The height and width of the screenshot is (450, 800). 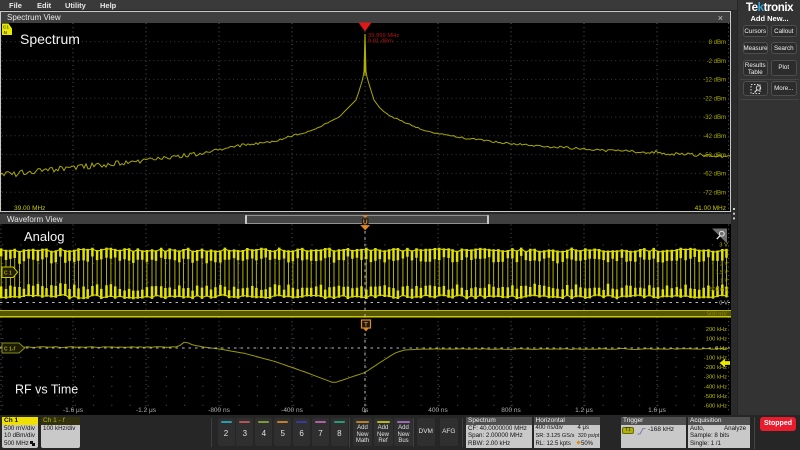 I want to click on svg-text: 1.2 μs, so click(x=584, y=409).